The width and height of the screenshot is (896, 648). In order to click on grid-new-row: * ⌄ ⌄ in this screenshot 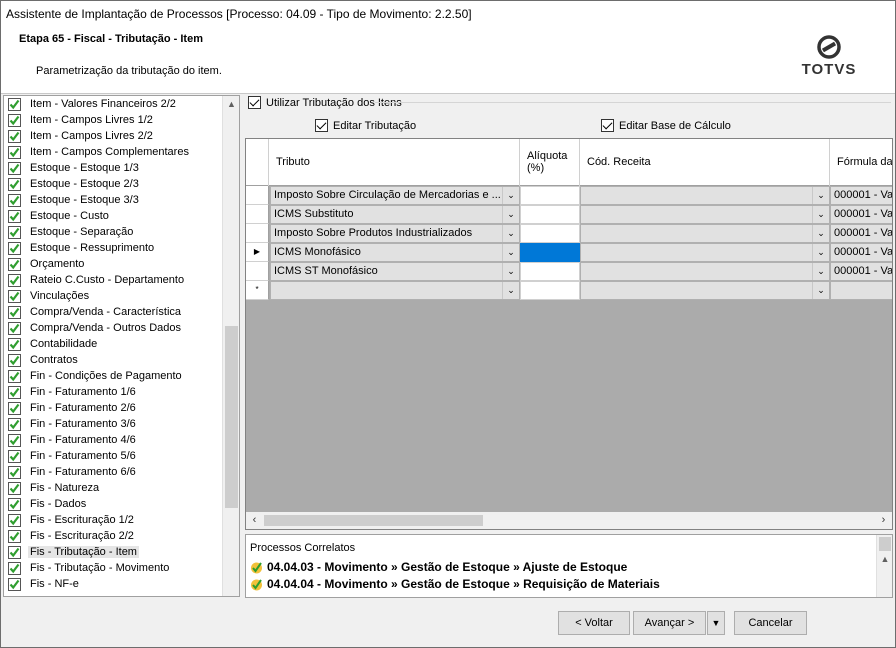, I will do `click(569, 290)`.